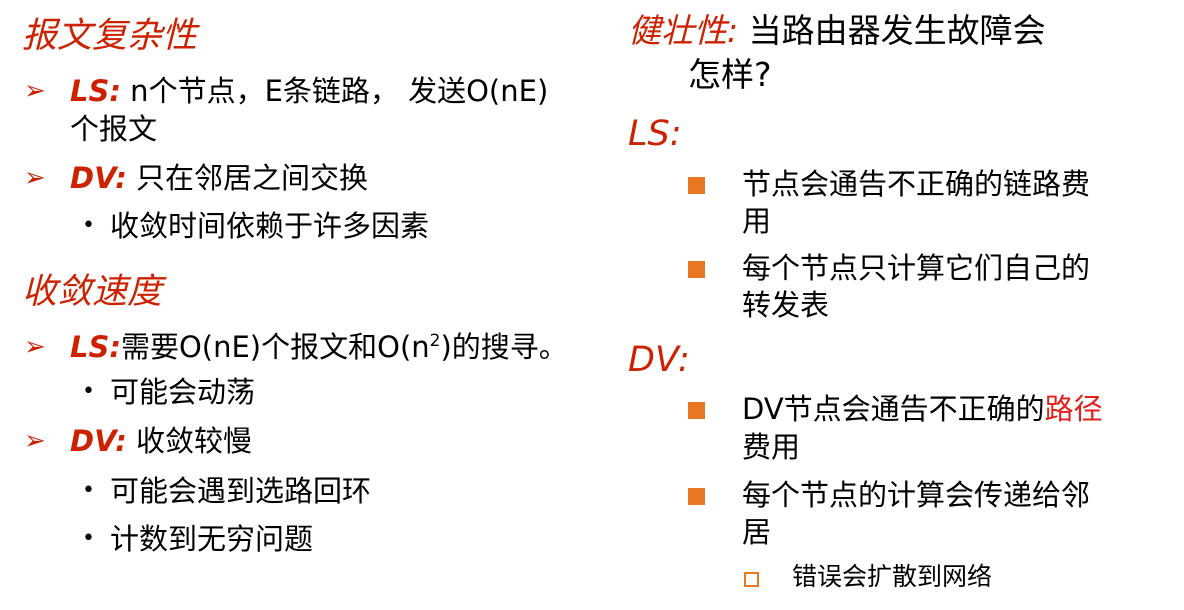 Image resolution: width=1184 pixels, height=610 pixels. I want to click on item-text: 收敛较慢, so click(189, 441).